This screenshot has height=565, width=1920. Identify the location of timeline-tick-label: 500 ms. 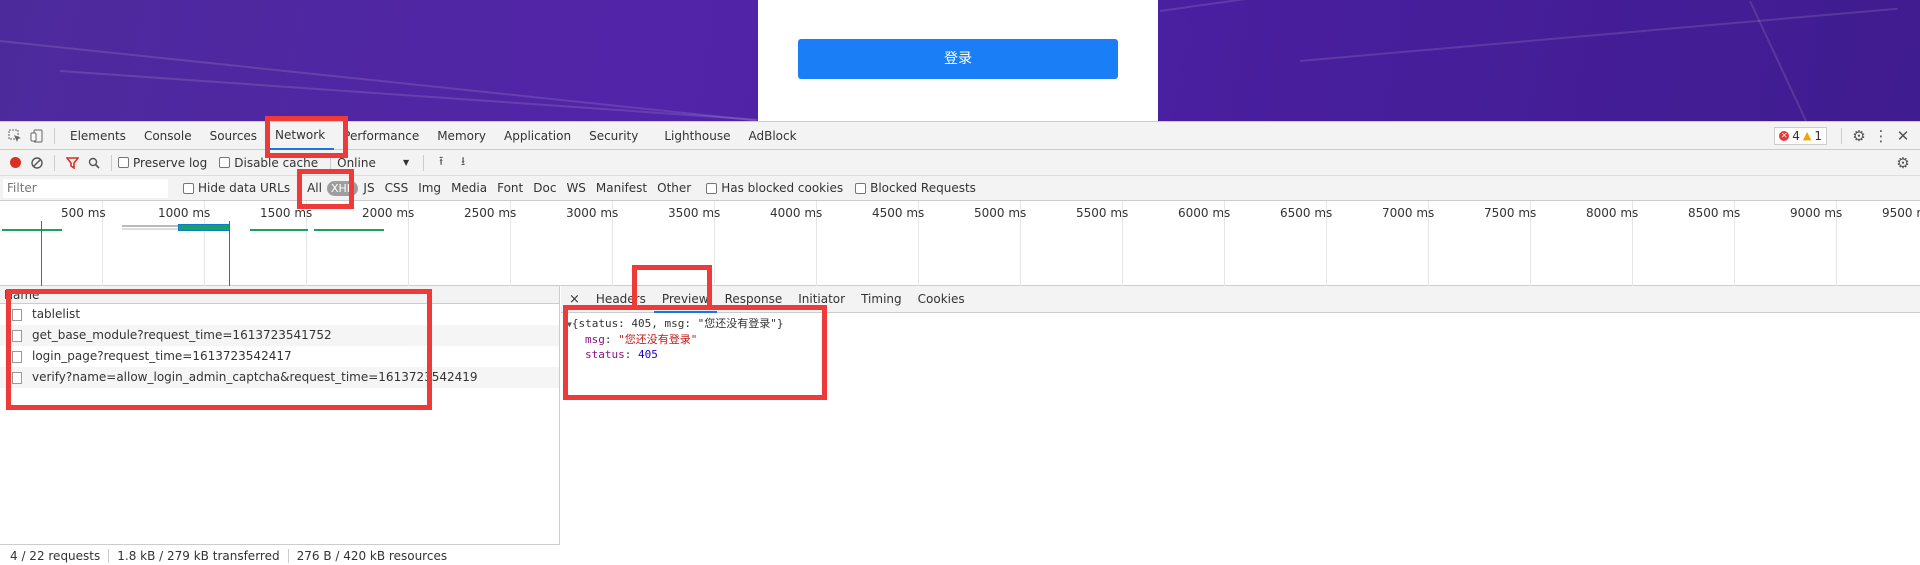
(83, 213).